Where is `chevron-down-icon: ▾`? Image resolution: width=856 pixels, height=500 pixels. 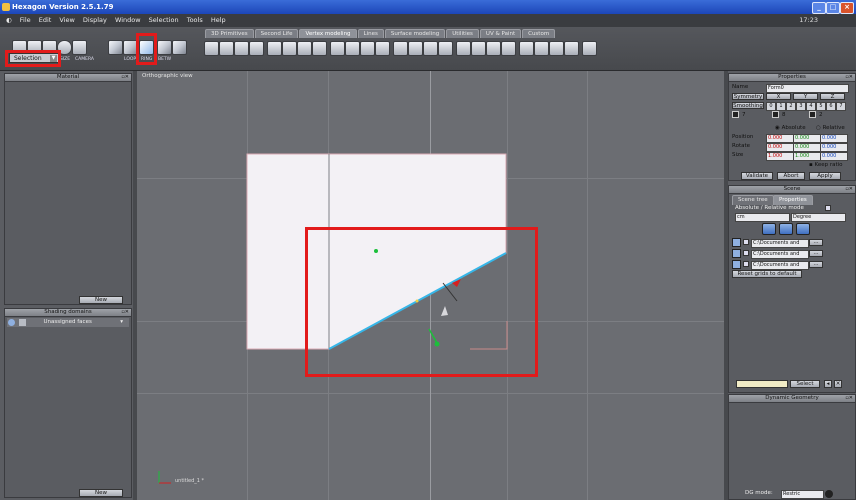 chevron-down-icon: ▾ is located at coordinates (121, 322).